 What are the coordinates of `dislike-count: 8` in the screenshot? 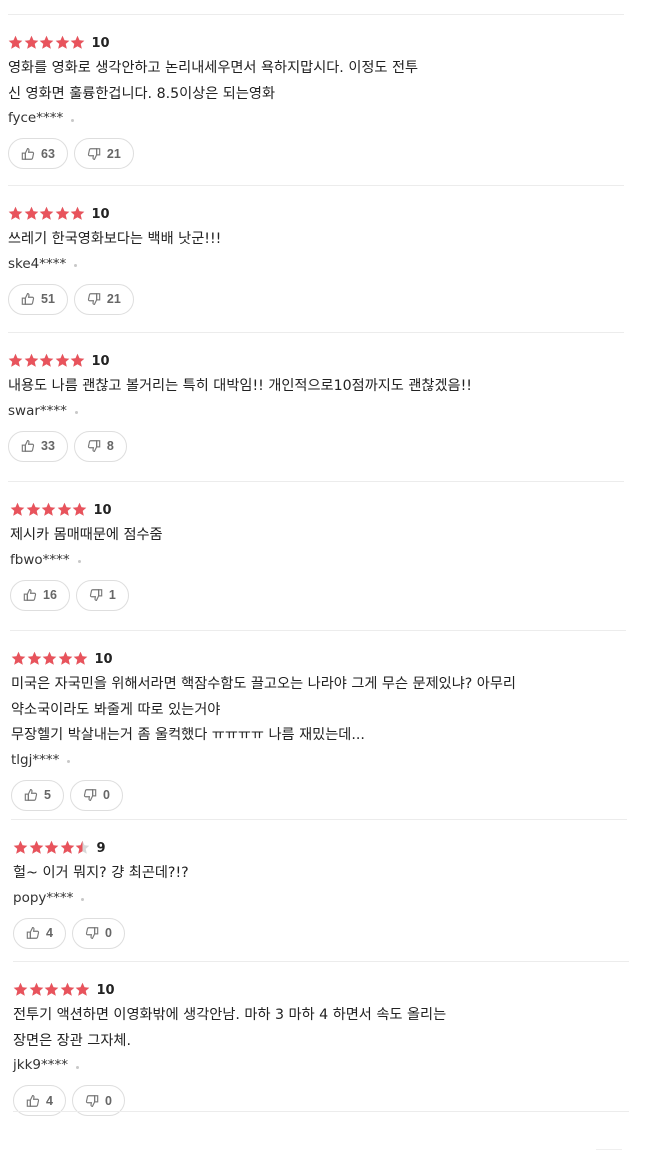 It's located at (110, 446).